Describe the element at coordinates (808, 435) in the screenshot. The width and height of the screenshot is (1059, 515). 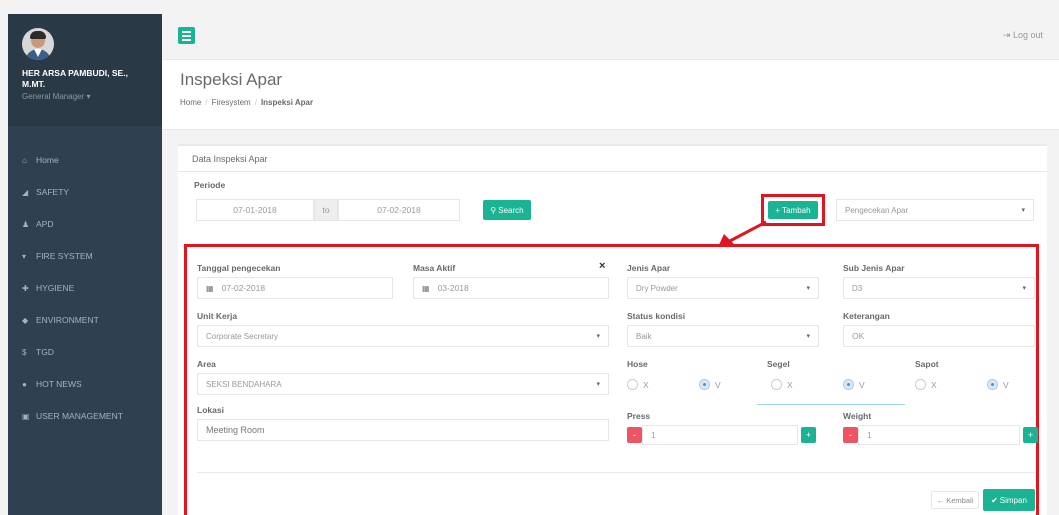
I see `press-increment-button: +` at that location.